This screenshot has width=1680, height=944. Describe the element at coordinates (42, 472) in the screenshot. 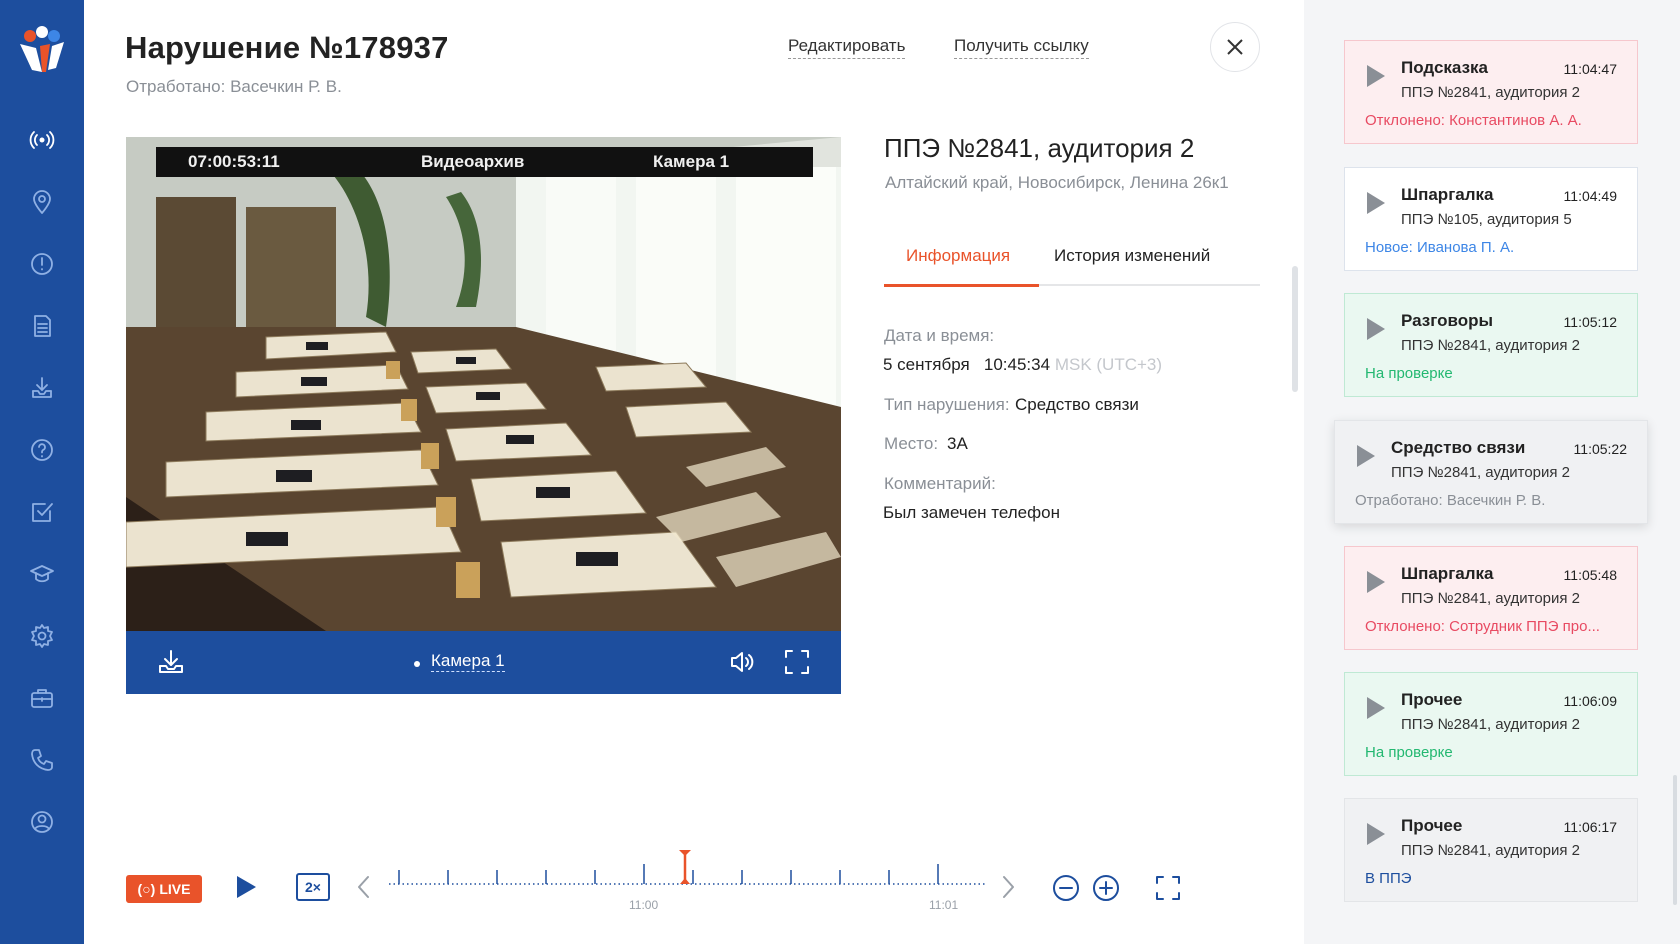

I see `sidebar` at that location.